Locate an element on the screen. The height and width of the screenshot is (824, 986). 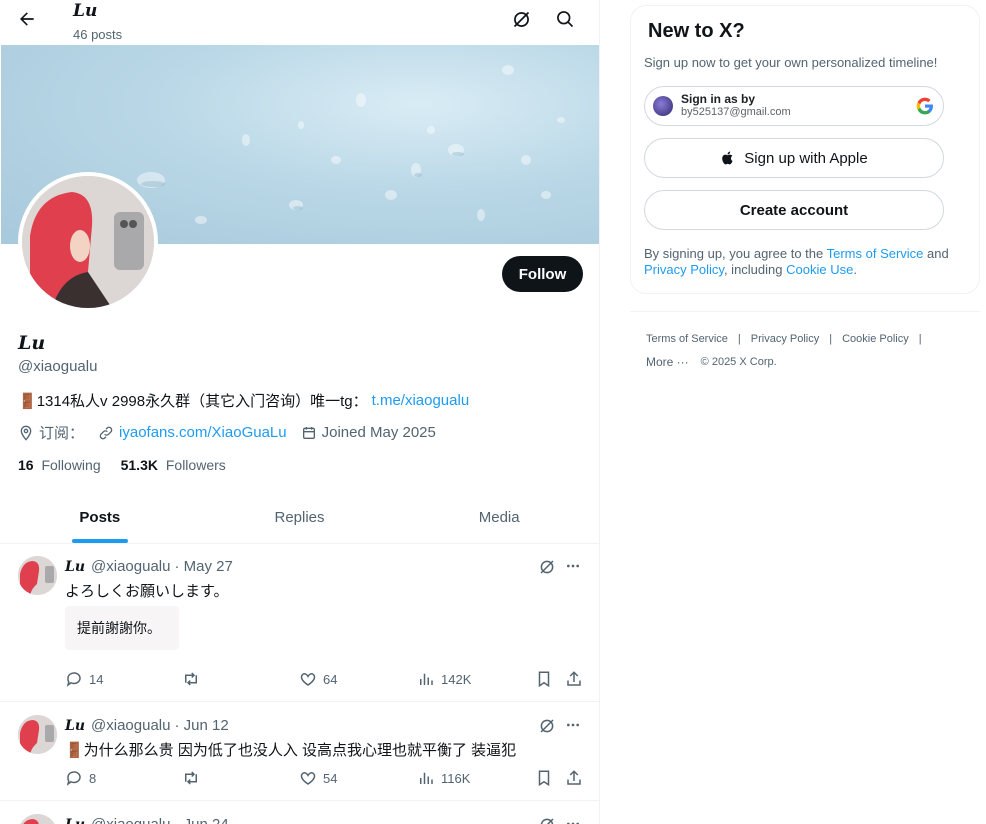
tweet-header: Lu @xiaogualu · May 27 is located at coordinates (149, 566).